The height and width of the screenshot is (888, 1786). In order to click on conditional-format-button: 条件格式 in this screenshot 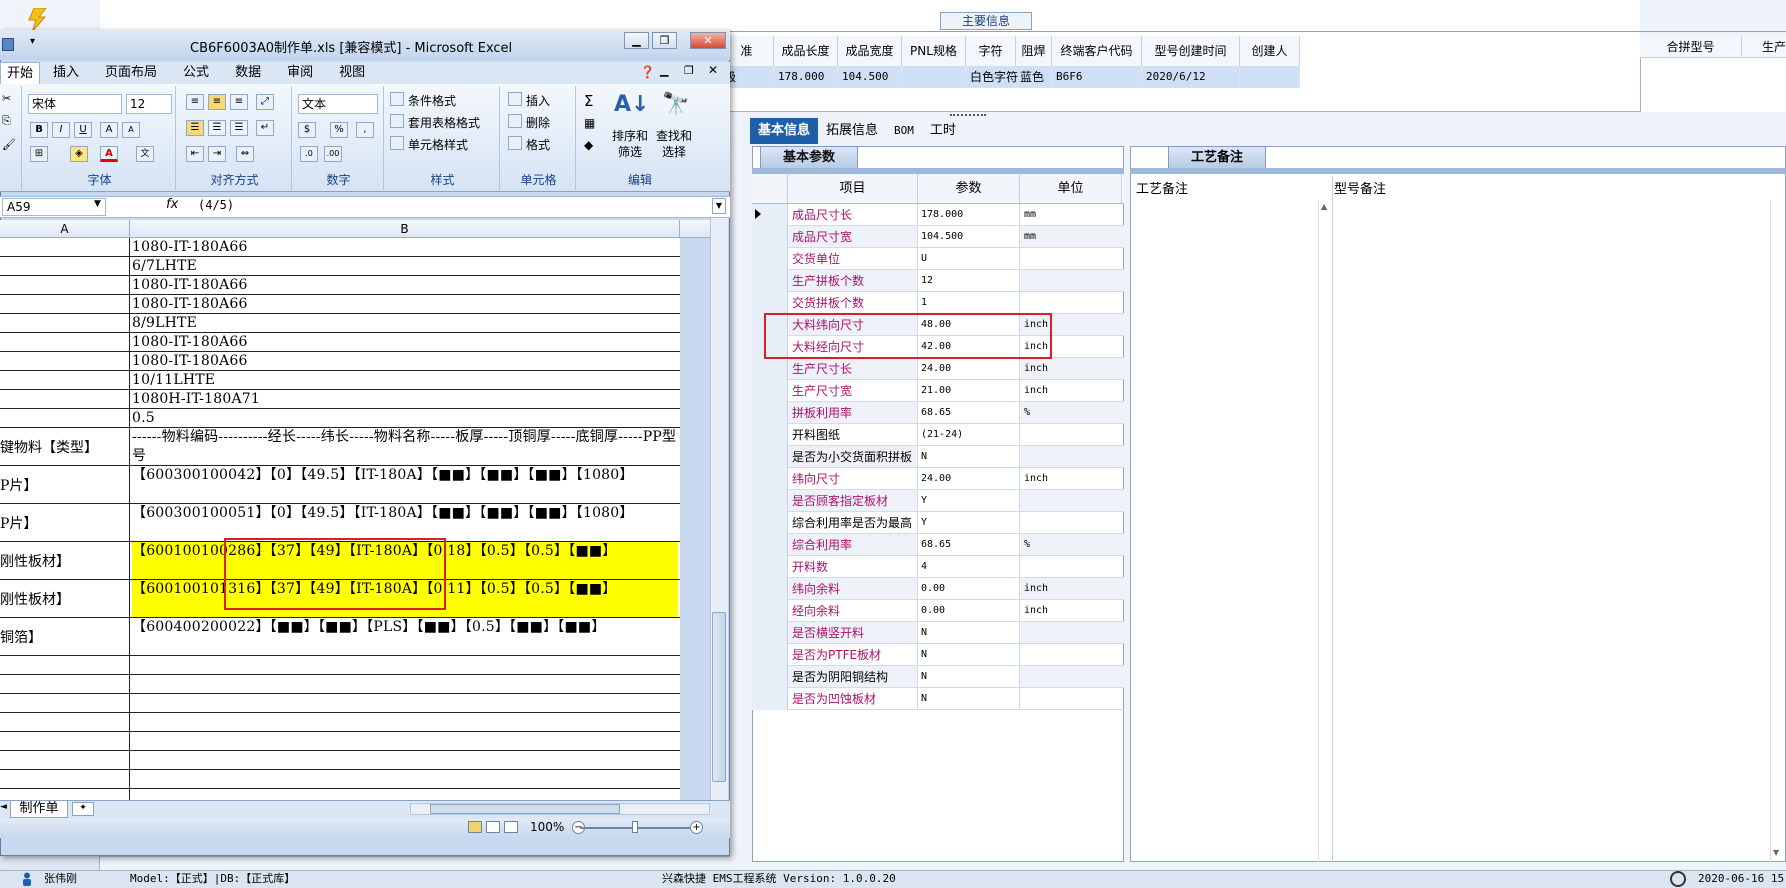, I will do `click(432, 100)`.